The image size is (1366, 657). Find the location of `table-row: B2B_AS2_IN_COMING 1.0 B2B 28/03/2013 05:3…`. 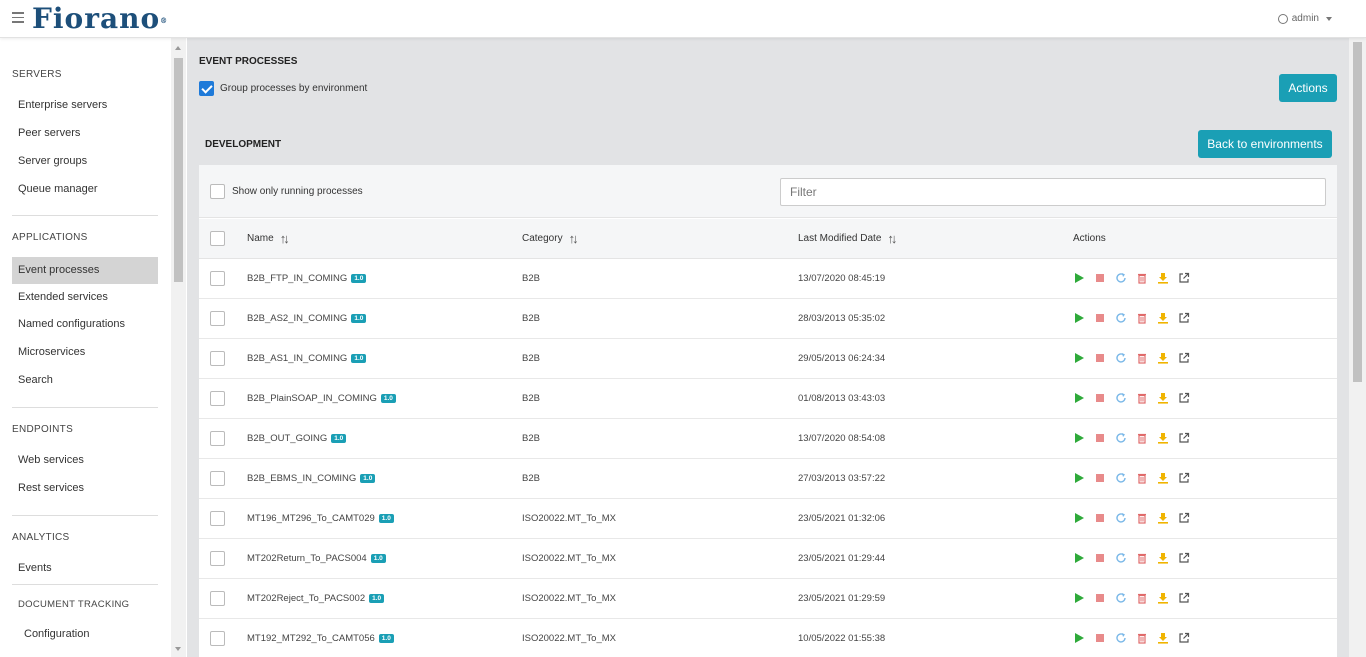

table-row: B2B_AS2_IN_COMING 1.0 B2B 28/03/2013 05:3… is located at coordinates (768, 319).